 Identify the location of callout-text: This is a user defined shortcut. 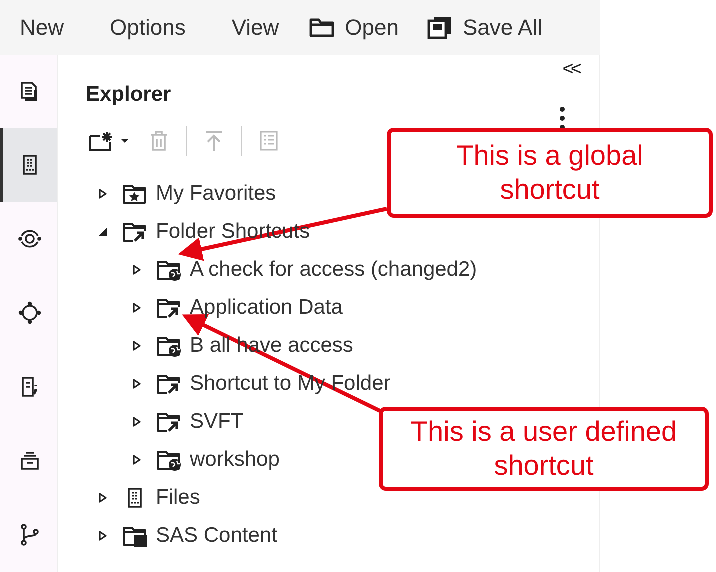
(544, 449).